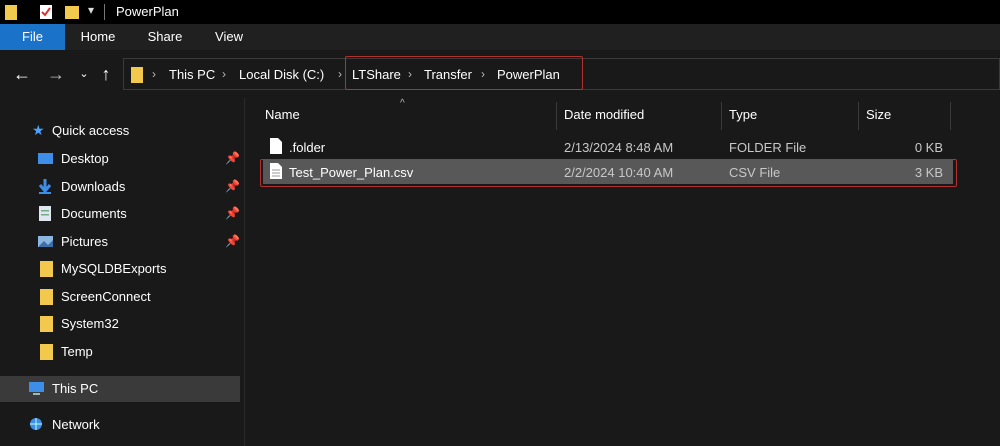  Describe the element at coordinates (38, 130) in the screenshot. I see `star-icon: ★` at that location.